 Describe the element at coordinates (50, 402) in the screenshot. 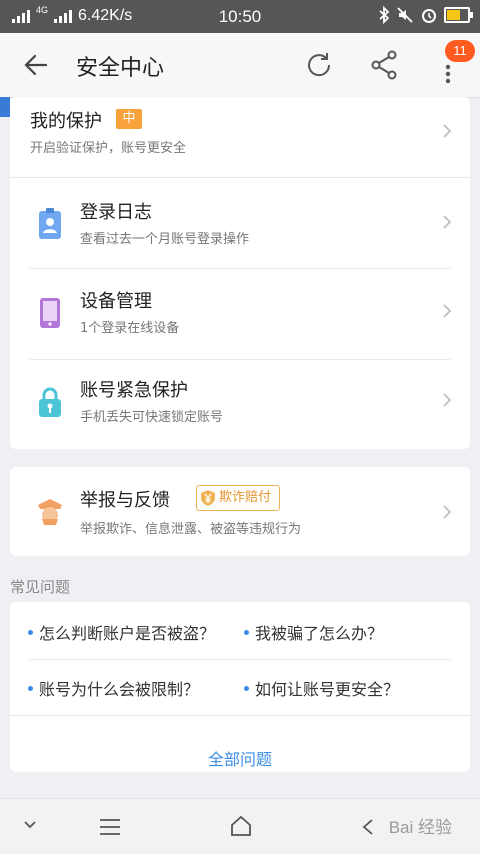

I see `lock-icon` at that location.